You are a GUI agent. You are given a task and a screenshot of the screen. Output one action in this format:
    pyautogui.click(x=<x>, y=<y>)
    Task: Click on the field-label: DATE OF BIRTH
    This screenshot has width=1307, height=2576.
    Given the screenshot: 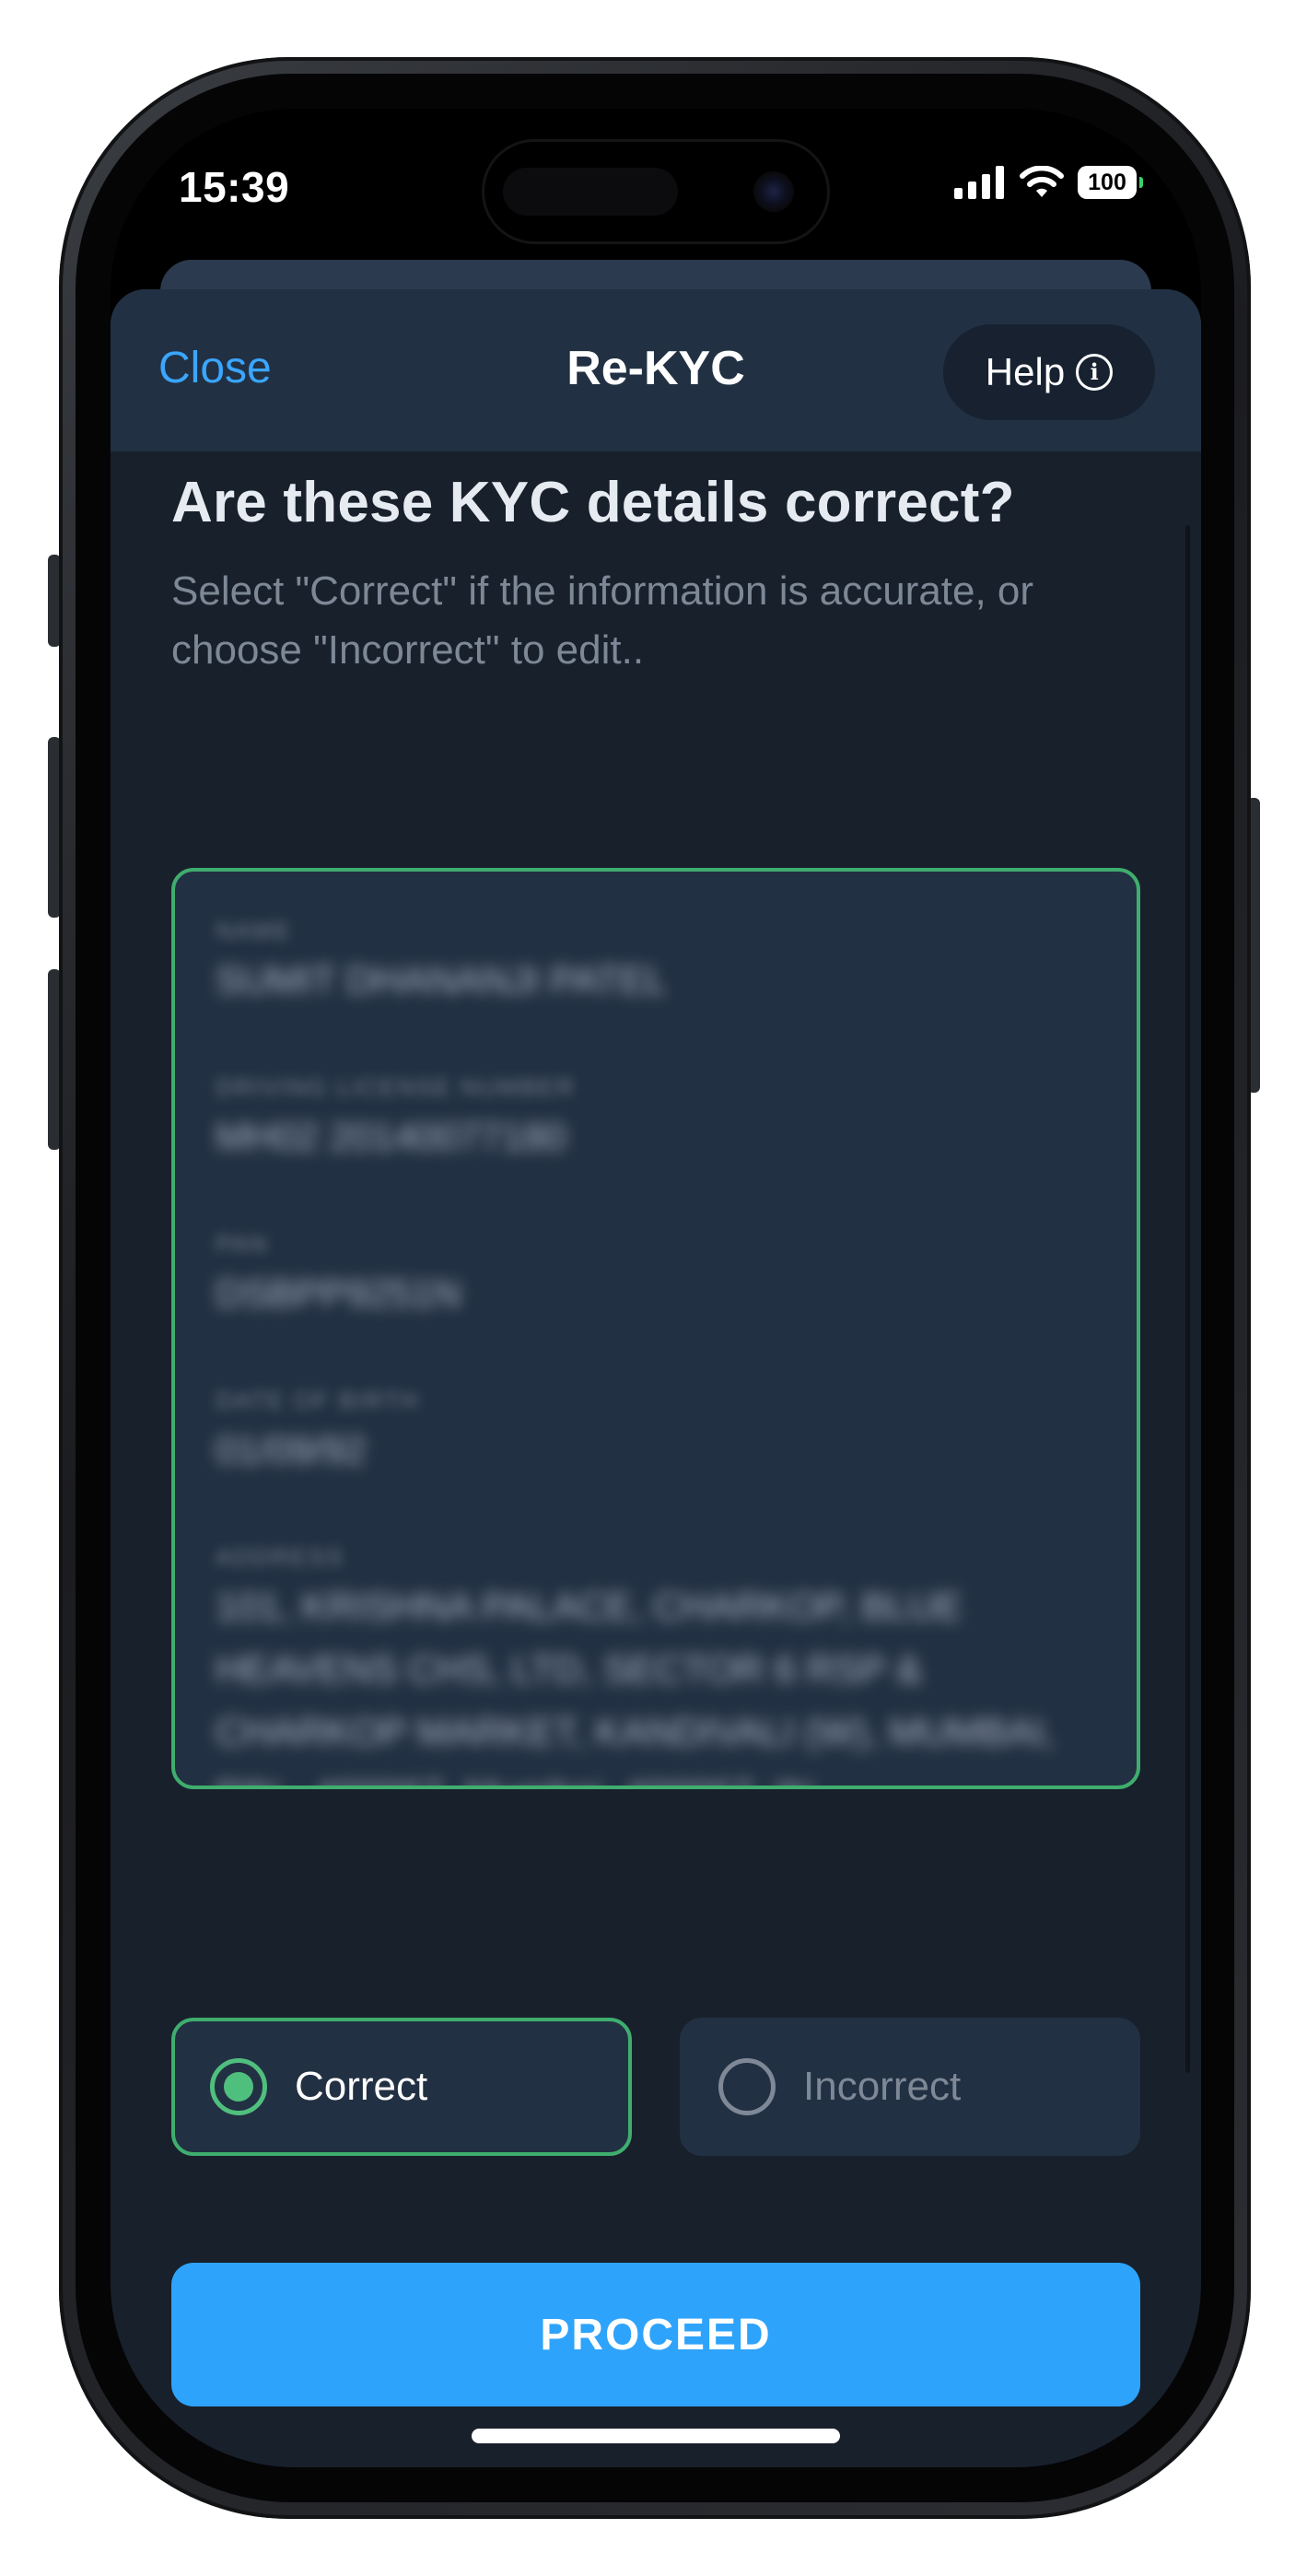 What is the action you would take?
    pyautogui.click(x=318, y=1400)
    